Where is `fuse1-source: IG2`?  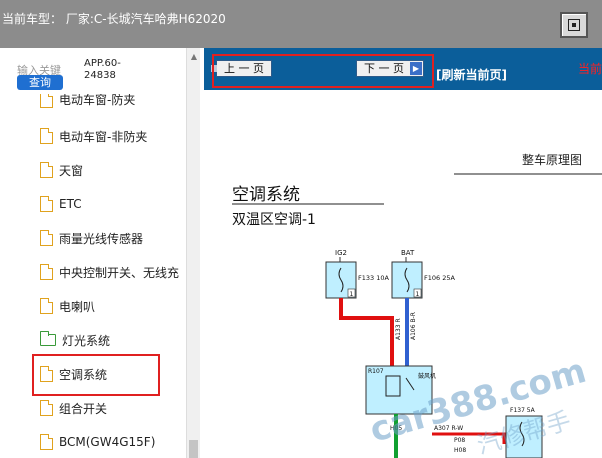
fuse1-source: IG2 is located at coordinates (341, 253).